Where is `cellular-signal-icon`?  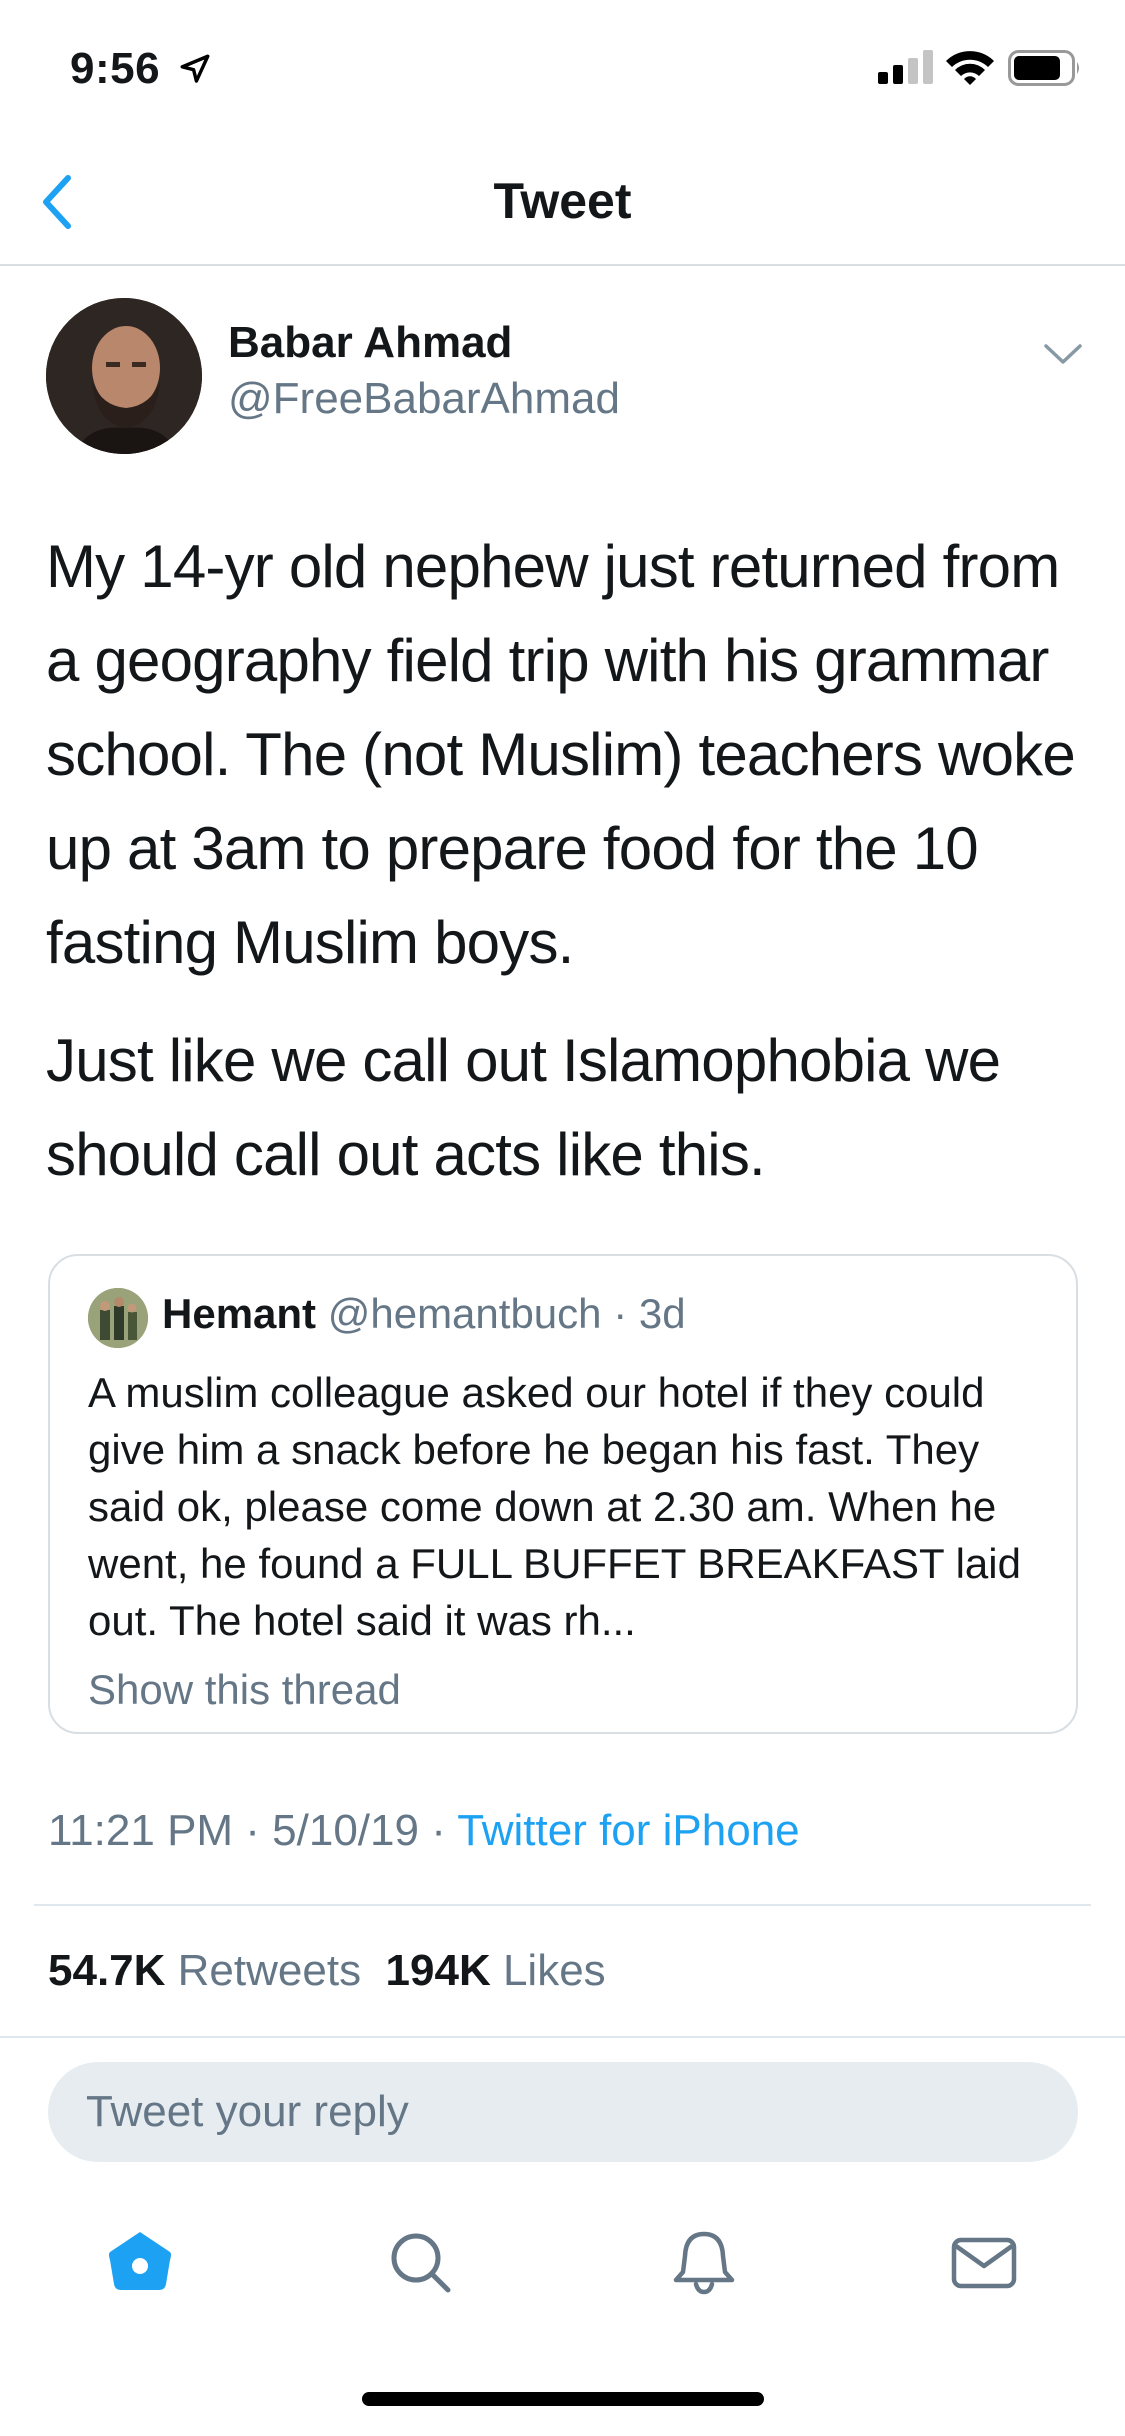
cellular-signal-icon is located at coordinates (905, 67).